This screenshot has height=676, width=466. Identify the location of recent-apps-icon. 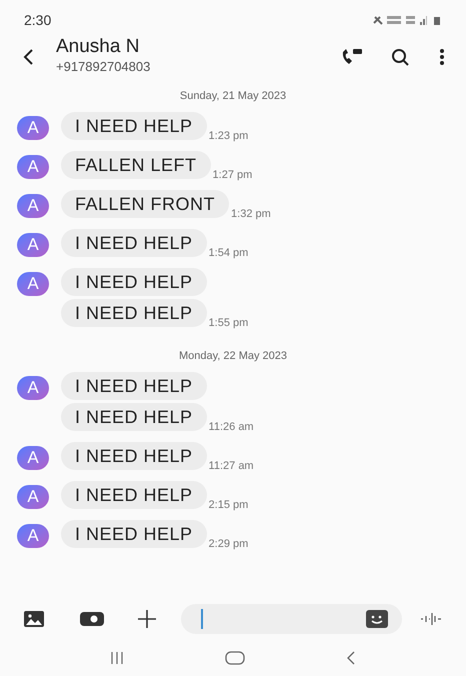
(117, 658).